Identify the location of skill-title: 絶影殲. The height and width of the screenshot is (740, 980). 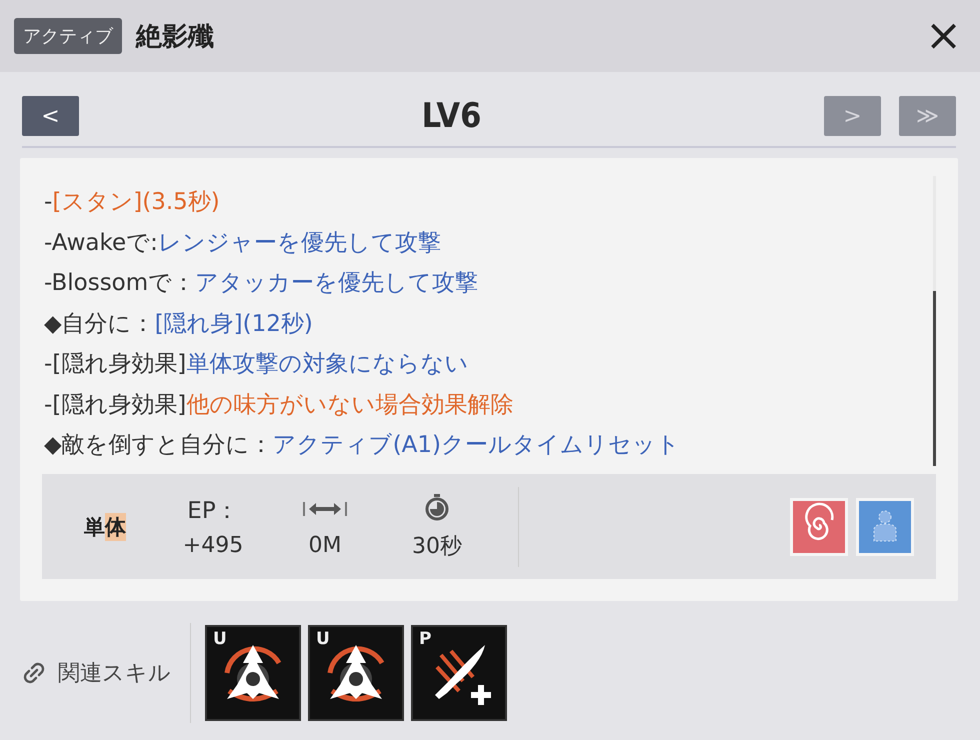
(175, 37).